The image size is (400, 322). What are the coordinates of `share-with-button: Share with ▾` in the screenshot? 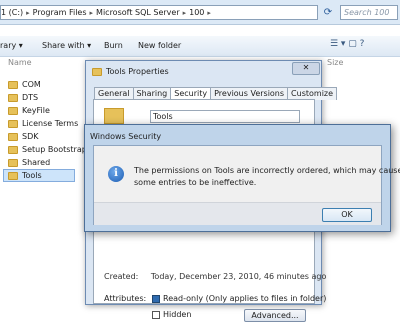 It's located at (66, 46).